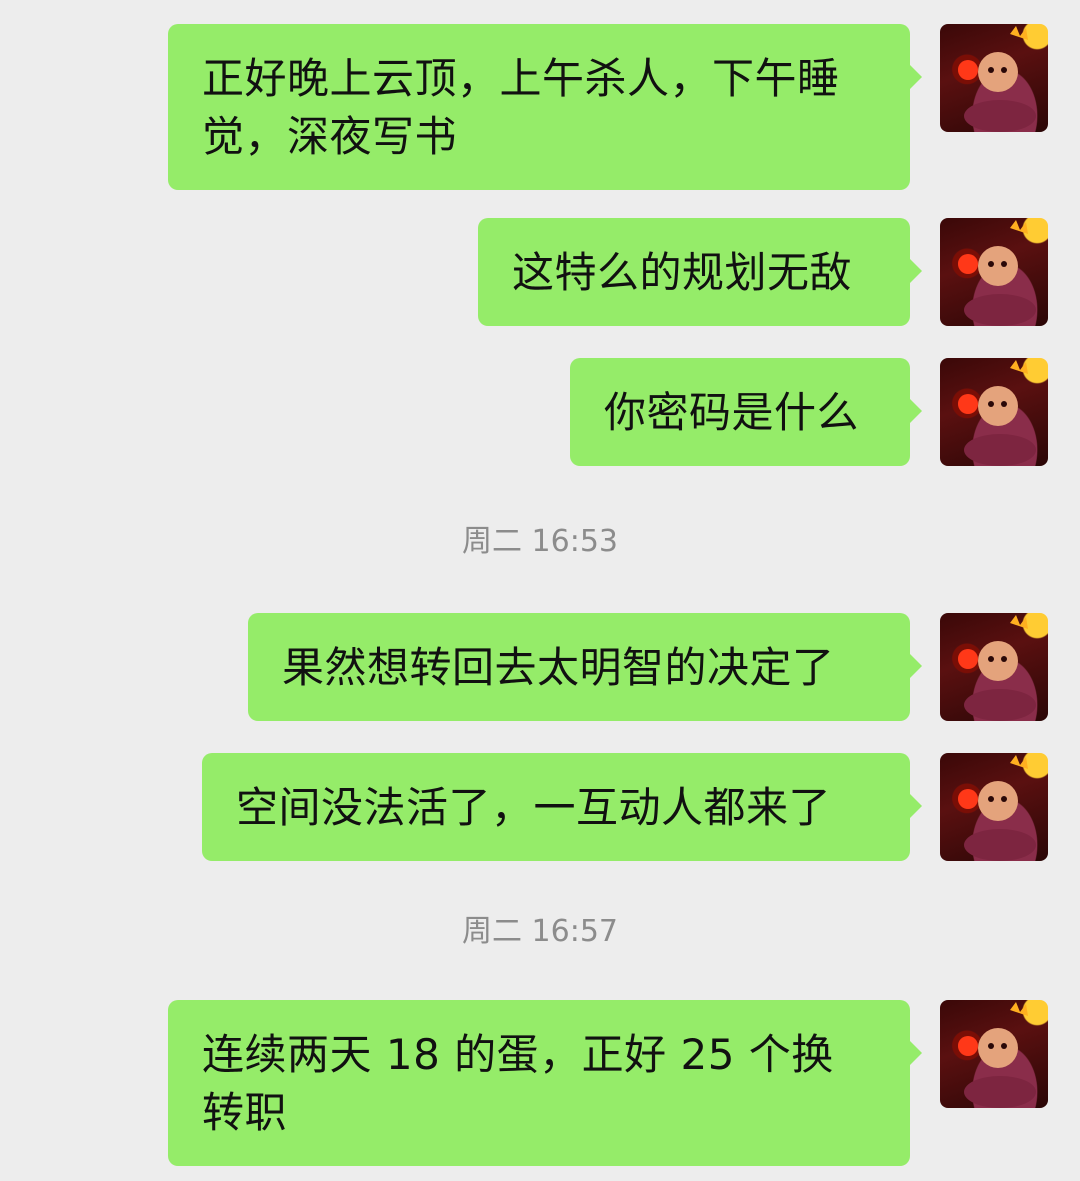 This screenshot has width=1080, height=1181. Describe the element at coordinates (682, 272) in the screenshot. I see `message-text: 这特么的规划无敌` at that location.